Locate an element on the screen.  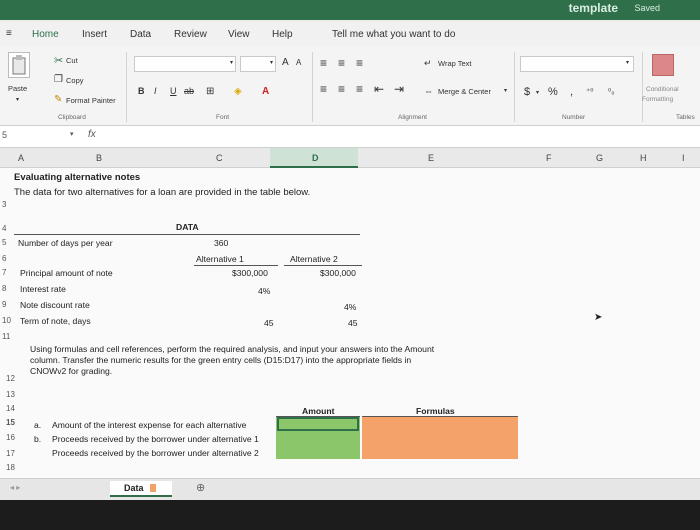
column-header-a: A is located at coordinates (21, 158).